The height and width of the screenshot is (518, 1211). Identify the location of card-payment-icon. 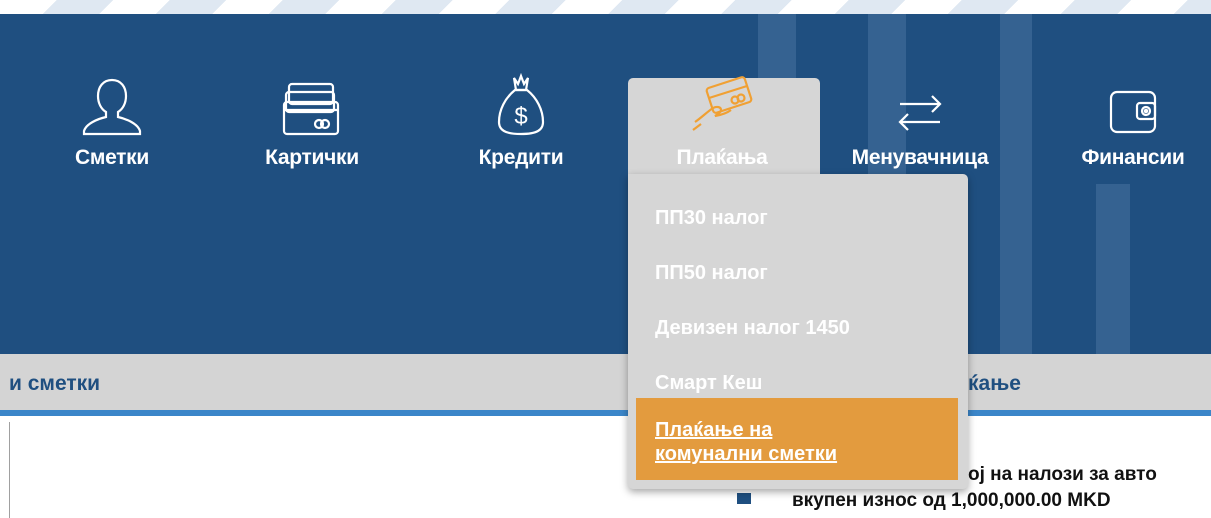
(722, 107).